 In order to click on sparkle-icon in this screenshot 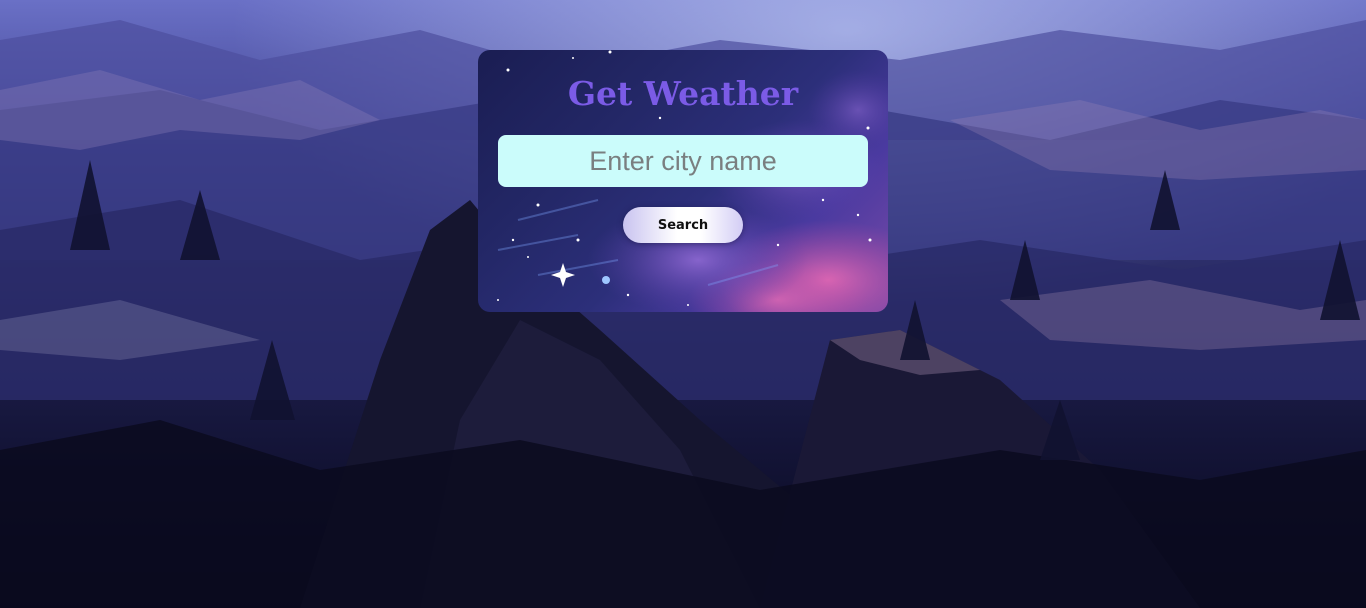, I will do `click(563, 275)`.